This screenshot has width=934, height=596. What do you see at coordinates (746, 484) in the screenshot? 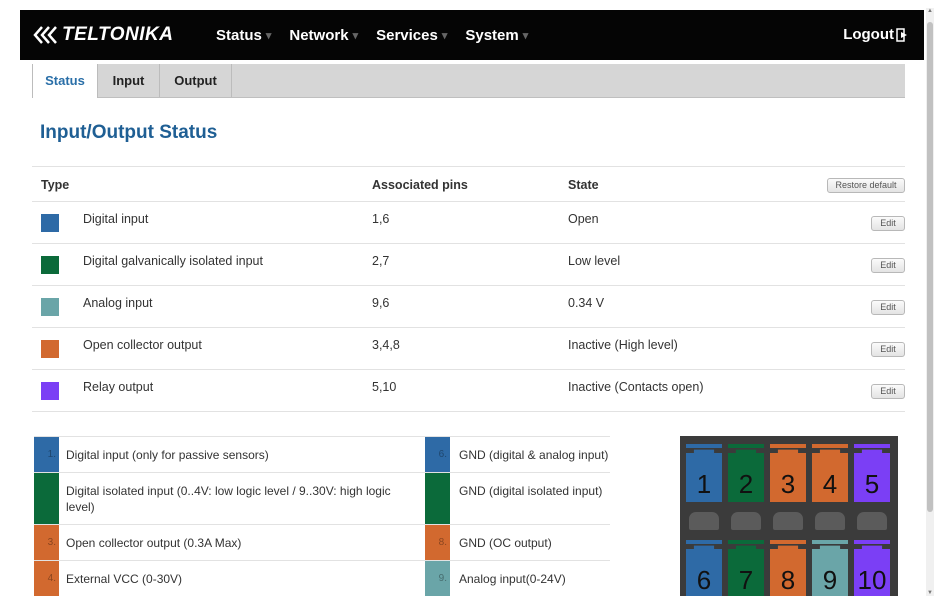
I see `pin-number: 2` at bounding box center [746, 484].